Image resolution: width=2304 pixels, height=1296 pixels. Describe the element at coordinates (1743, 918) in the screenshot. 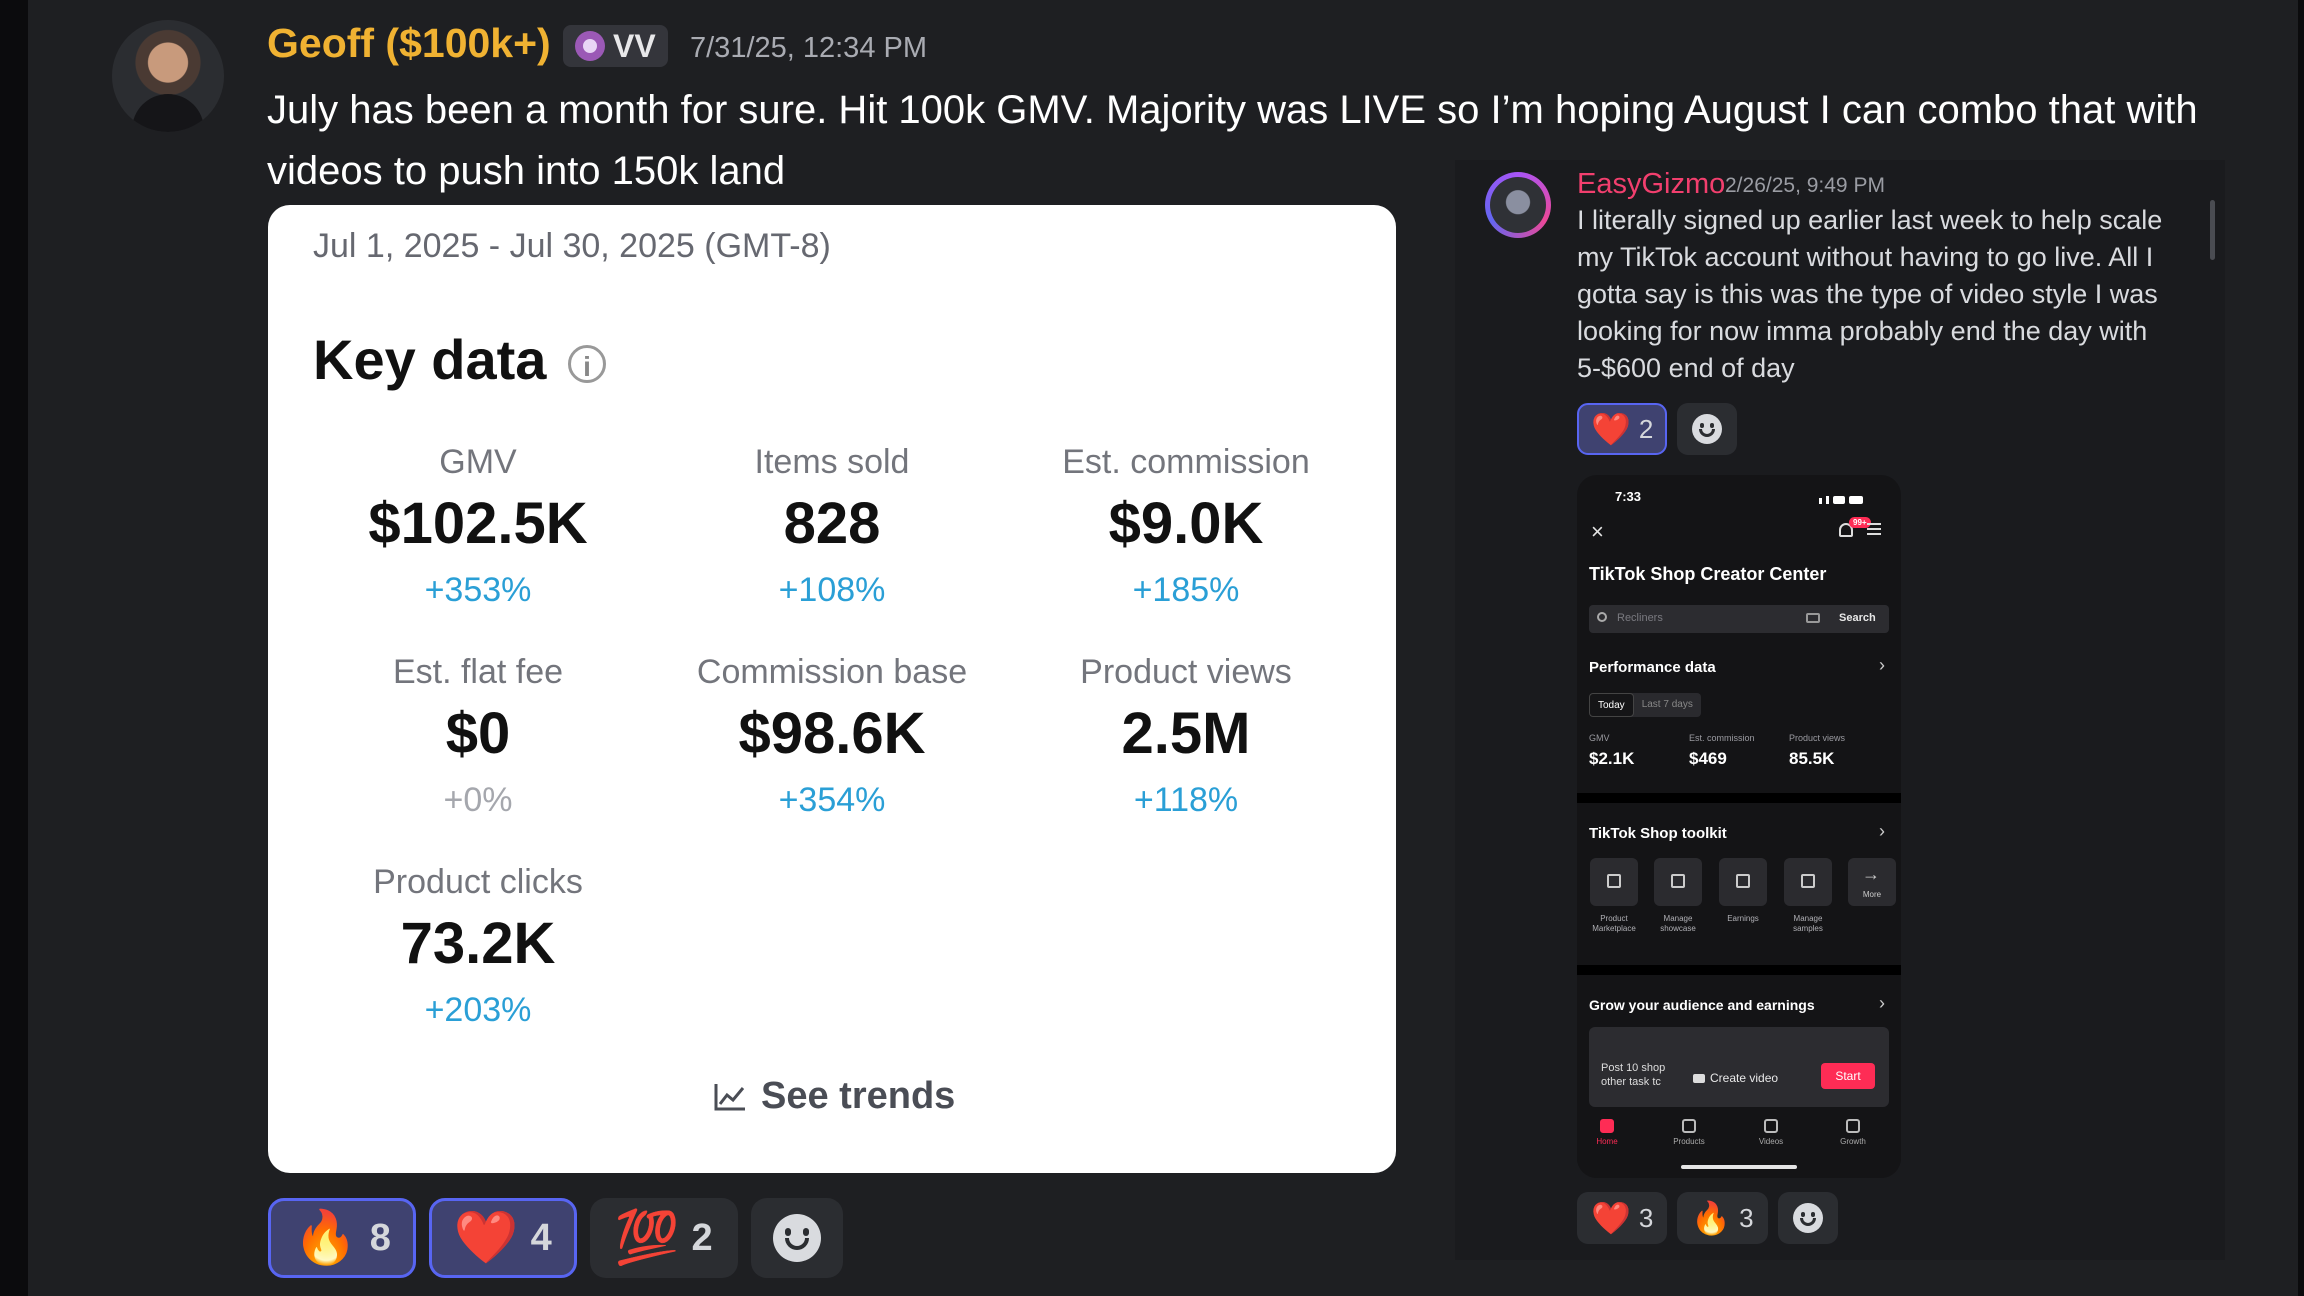

I see `tool-label: Earnings` at that location.